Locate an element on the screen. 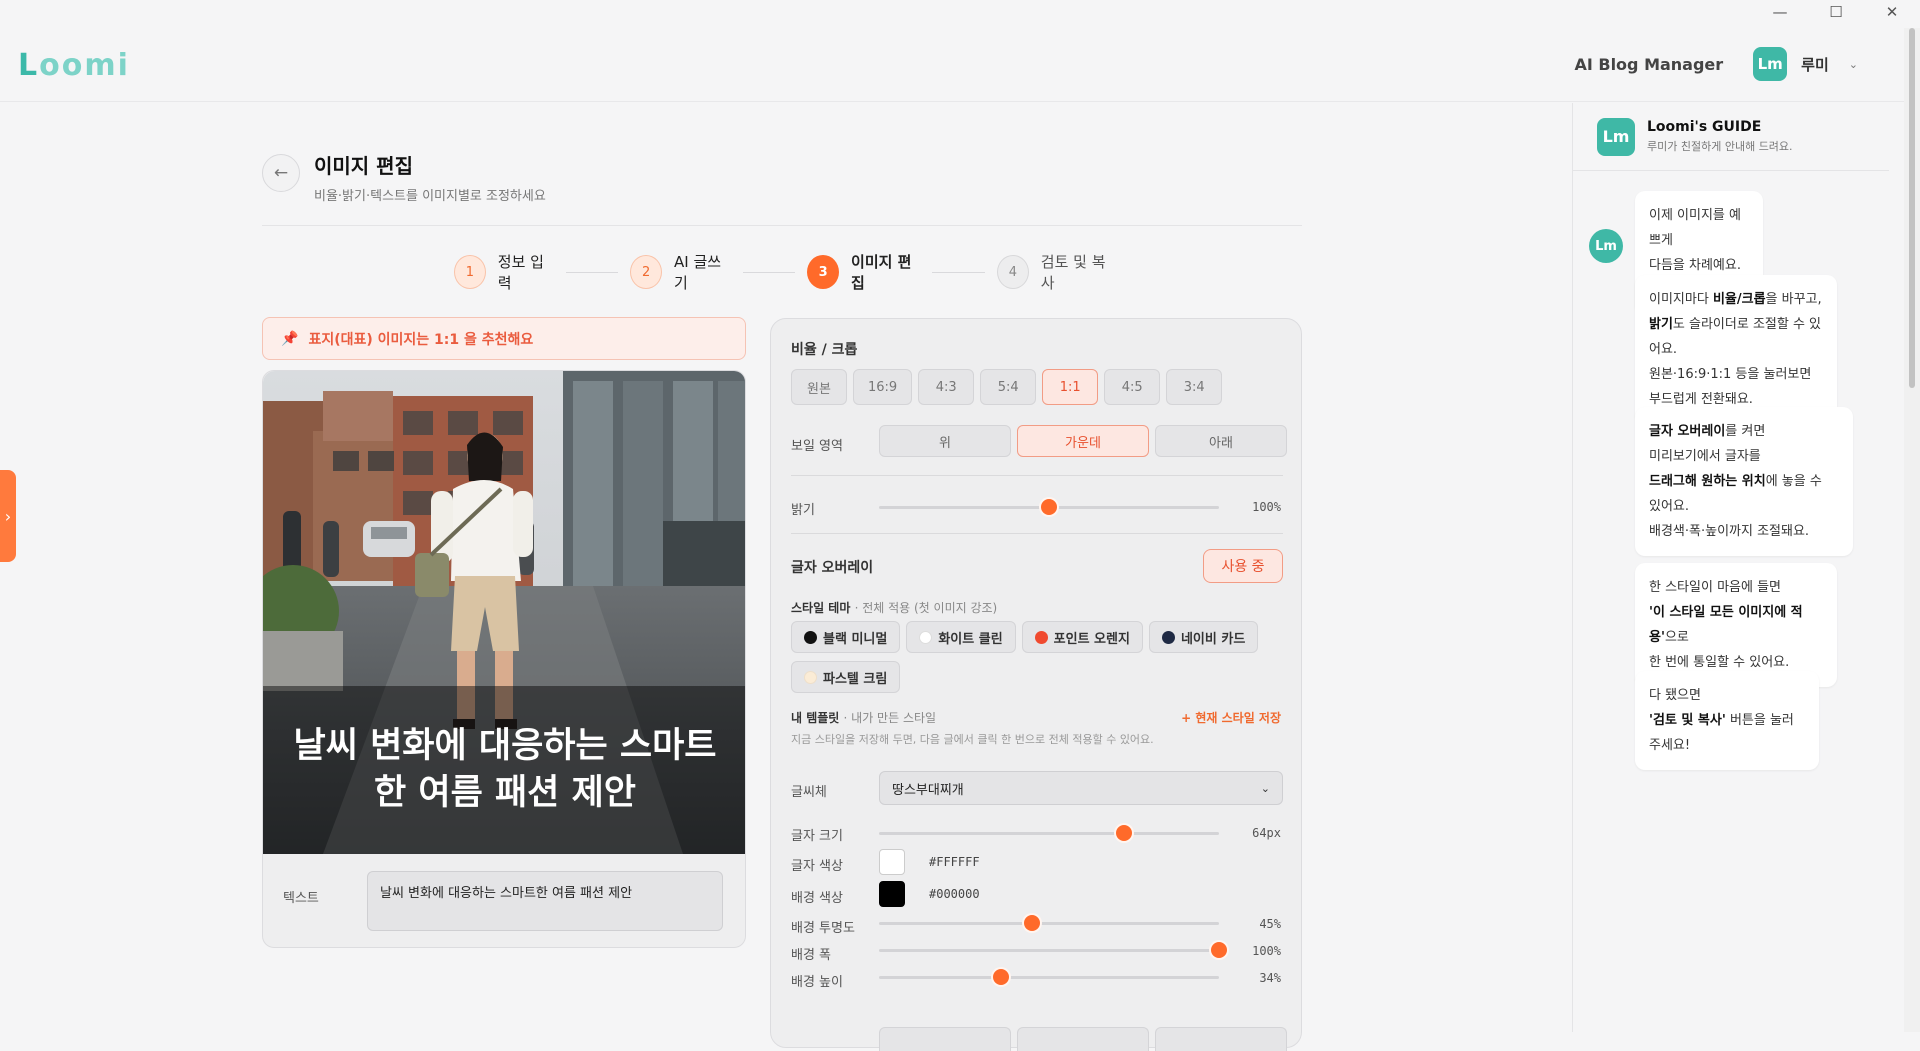  bg-width-label: 배경 폭 is located at coordinates (811, 955).